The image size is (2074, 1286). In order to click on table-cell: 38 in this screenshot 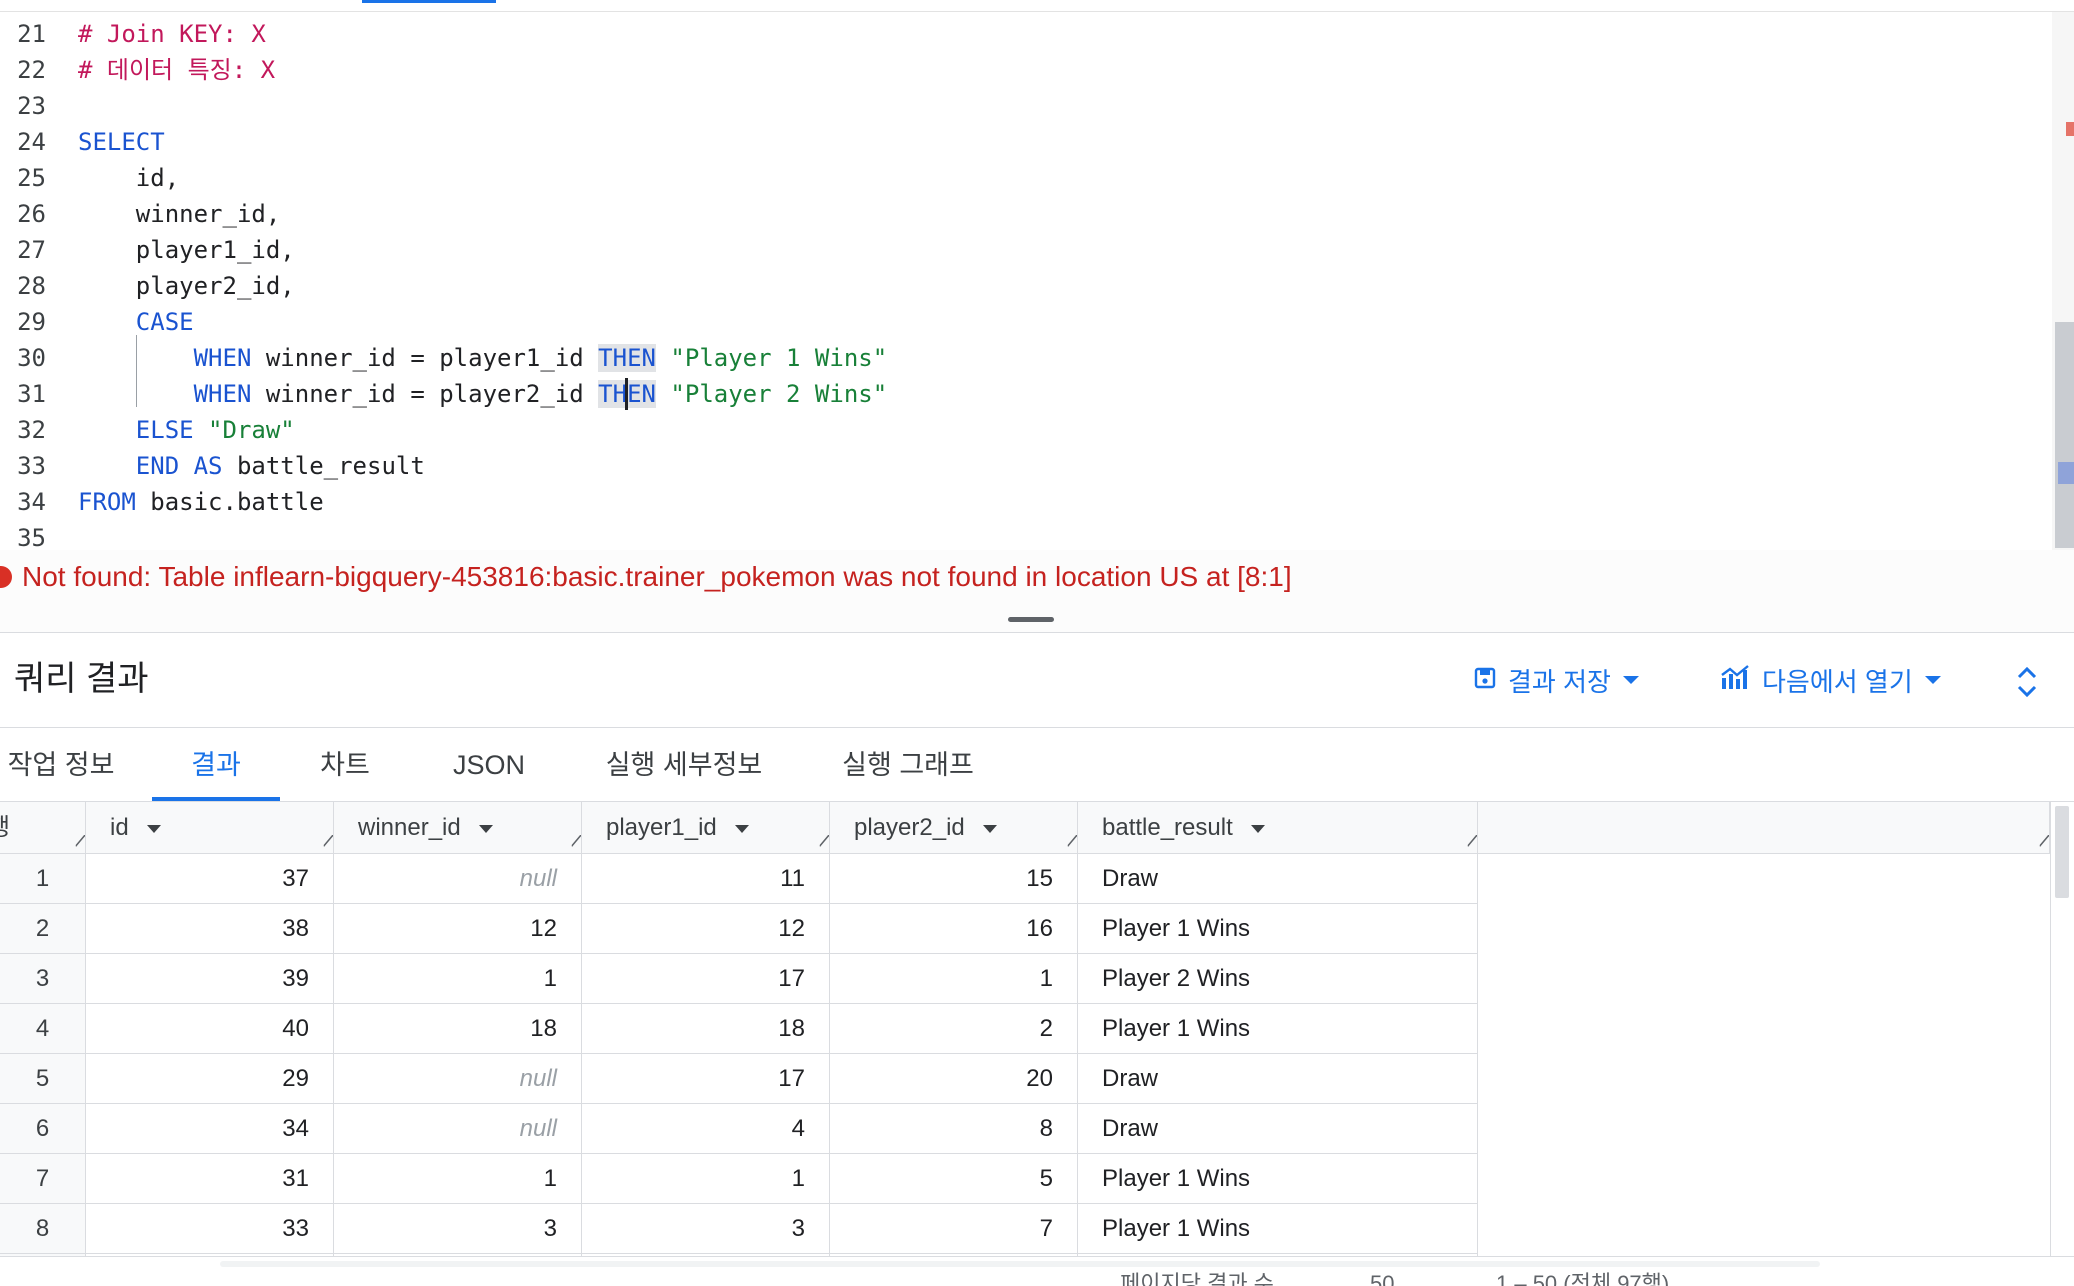, I will do `click(210, 929)`.